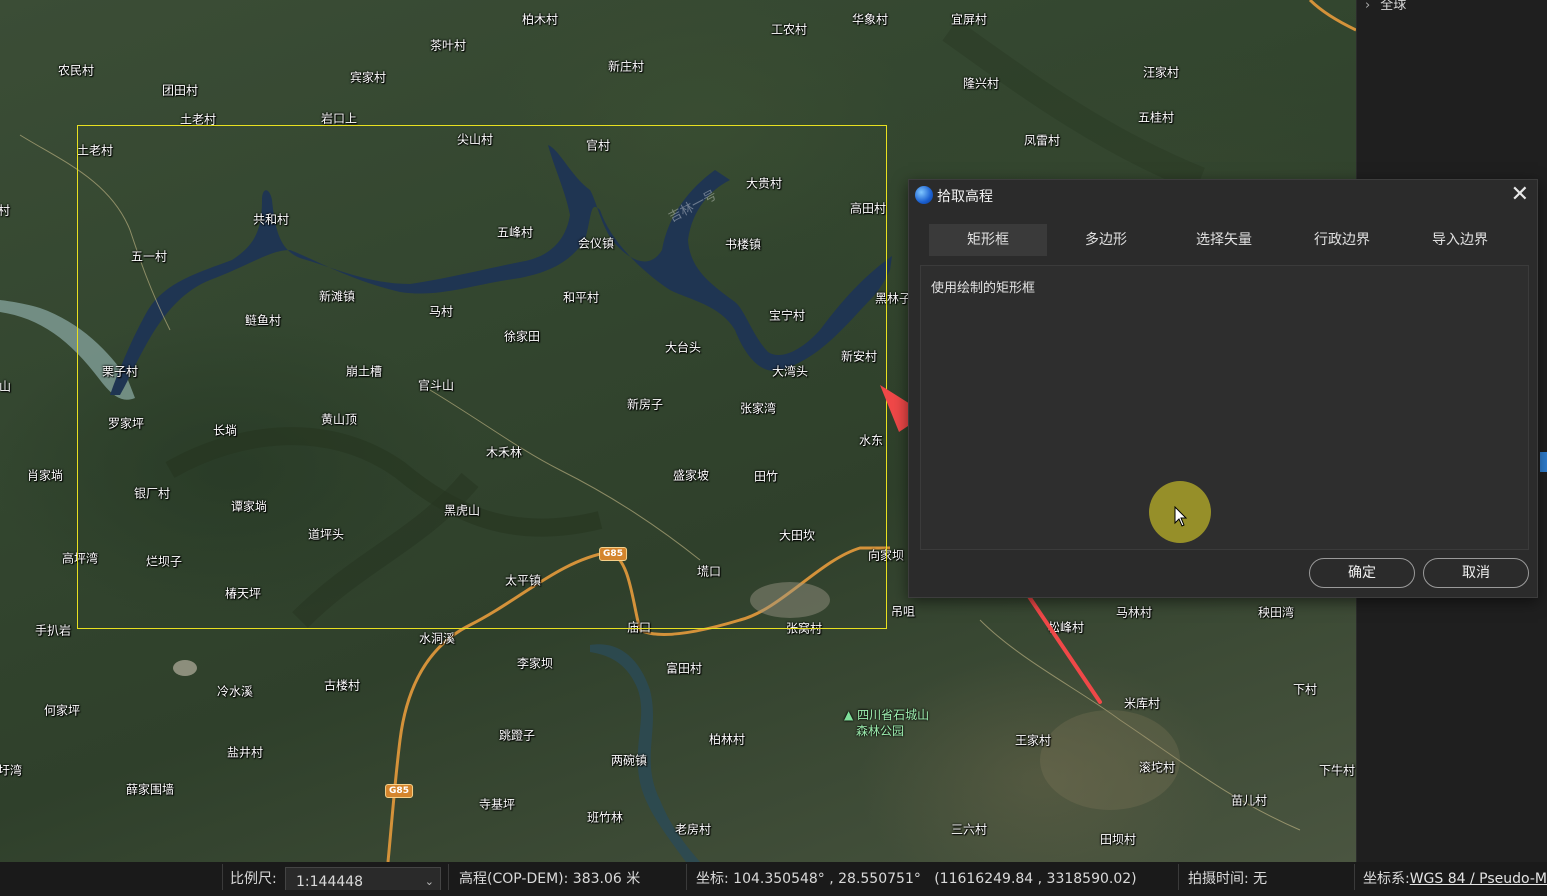  Describe the element at coordinates (1478, 879) in the screenshot. I see `crs-link: WGS 84 / Pseudo-M` at that location.